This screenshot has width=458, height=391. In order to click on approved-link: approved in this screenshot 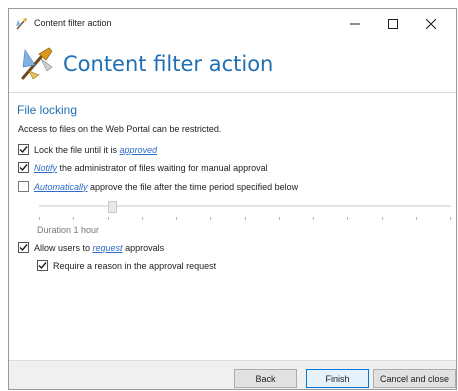, I will do `click(139, 150)`.